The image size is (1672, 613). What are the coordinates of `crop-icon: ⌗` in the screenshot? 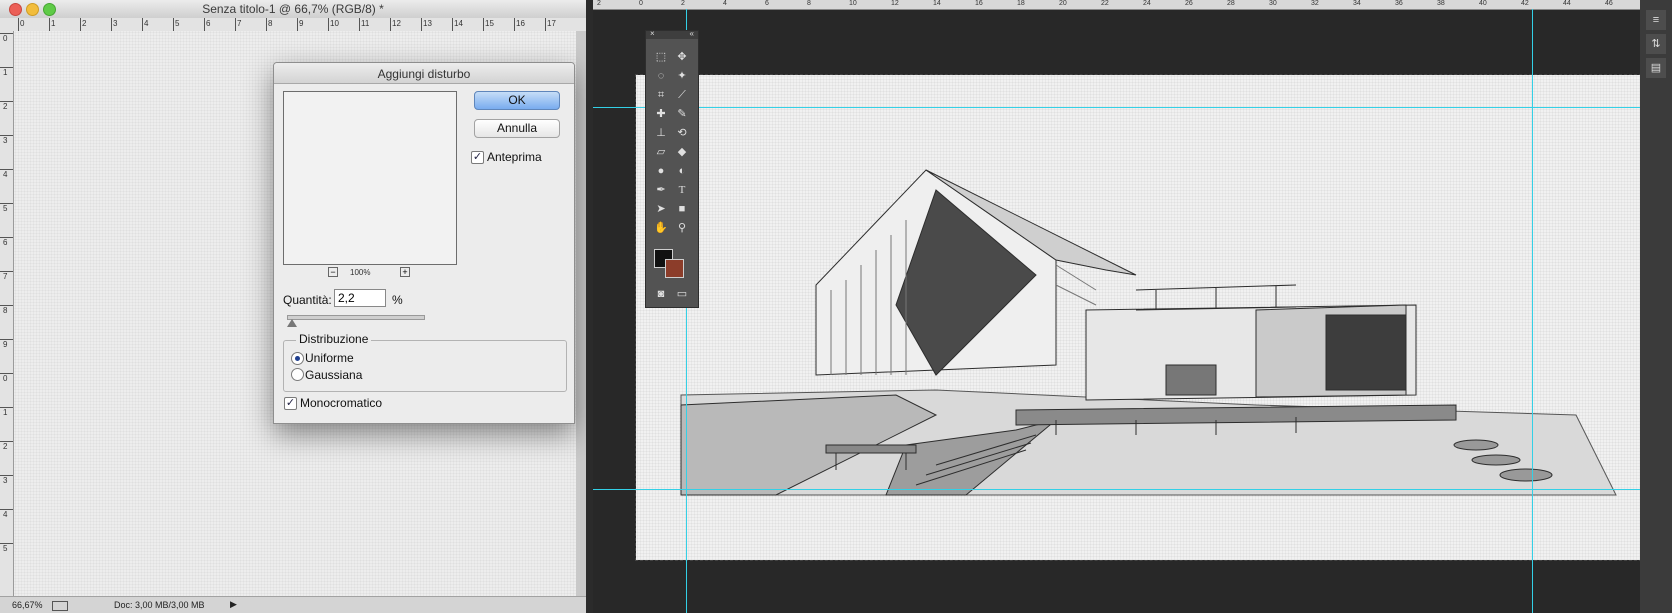 It's located at (661, 95).